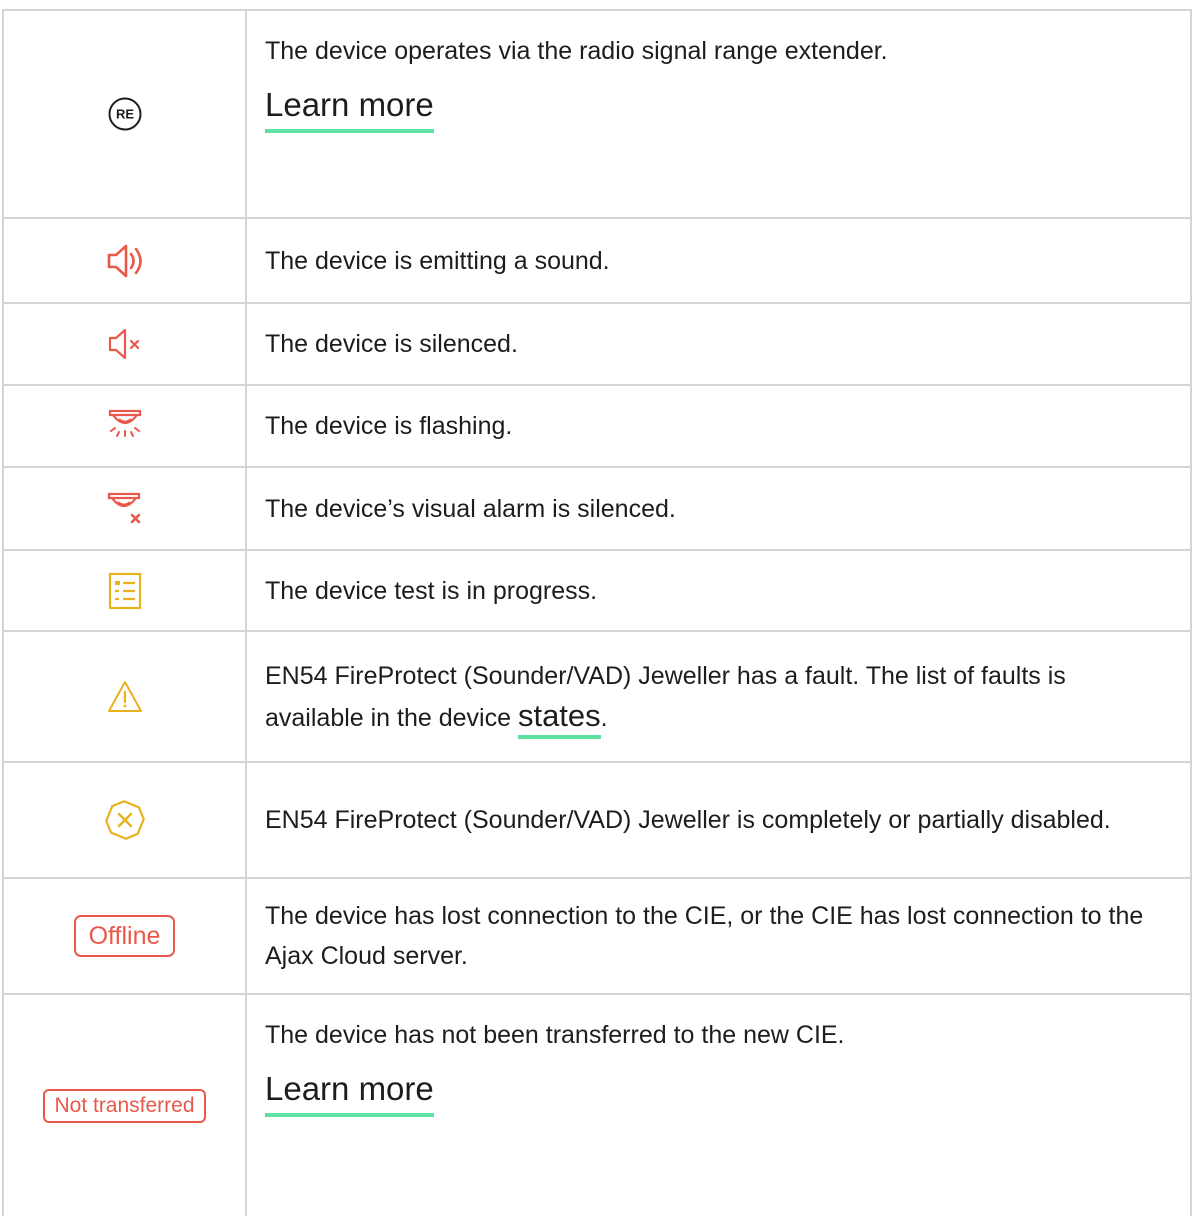 This screenshot has height=1225, width=1195. I want to click on table-row: The device is emitting a sound., so click(597, 260).